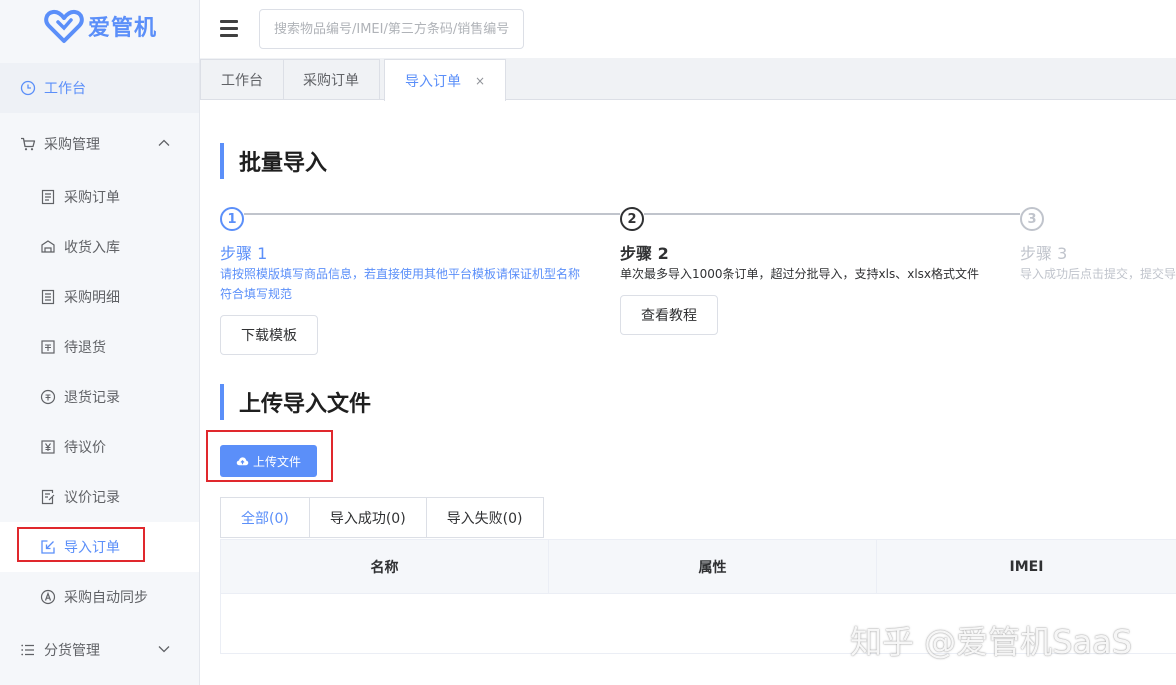 Image resolution: width=1176 pixels, height=685 pixels. What do you see at coordinates (92, 248) in the screenshot?
I see `sidebar-item-label: 收货入库` at bounding box center [92, 248].